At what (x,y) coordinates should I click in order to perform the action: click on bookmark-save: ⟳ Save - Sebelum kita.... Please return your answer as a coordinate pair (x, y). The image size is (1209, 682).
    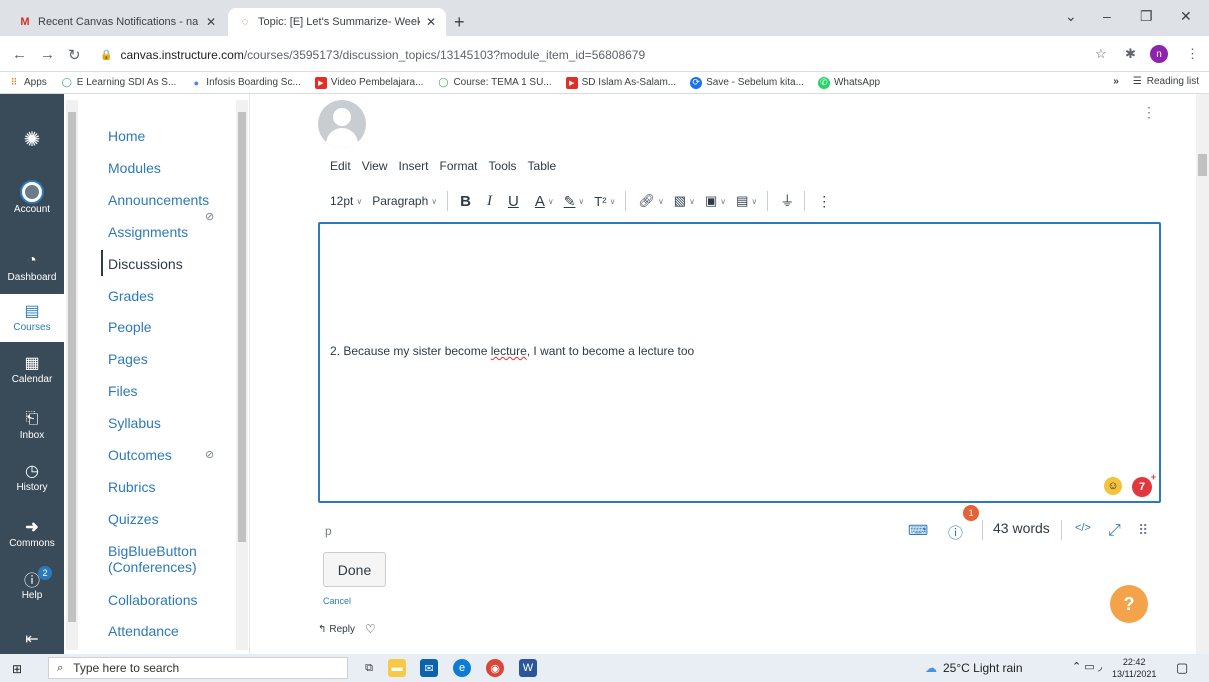
    Looking at the image, I should click on (747, 82).